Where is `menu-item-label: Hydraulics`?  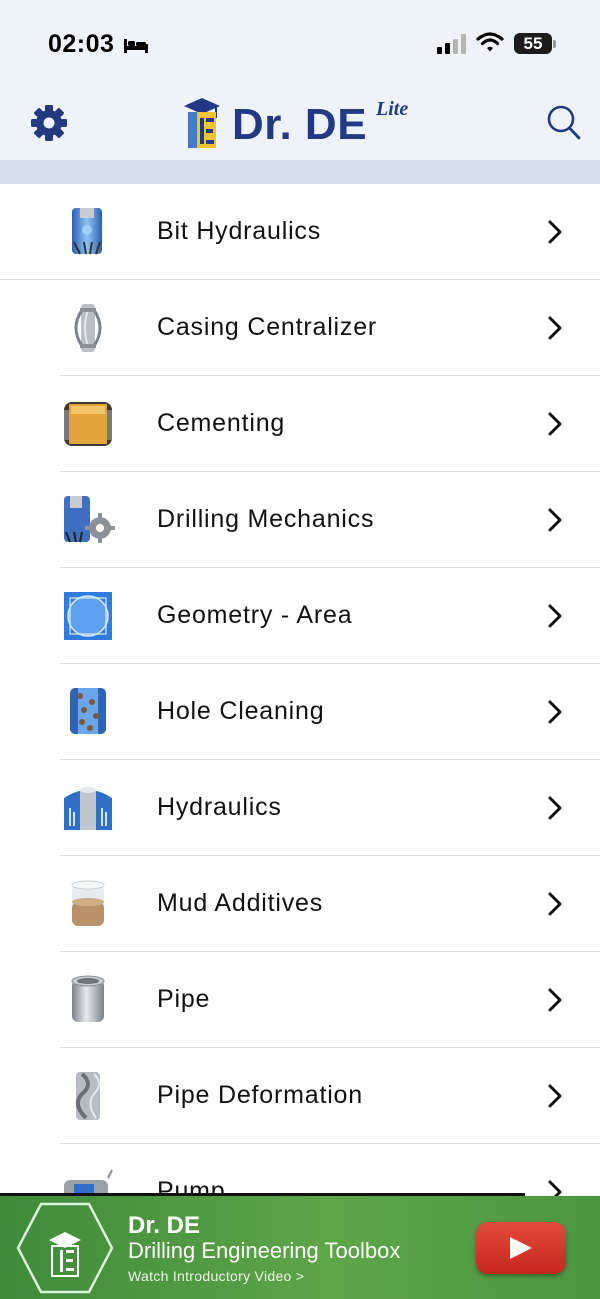 menu-item-label: Hydraulics is located at coordinates (219, 807).